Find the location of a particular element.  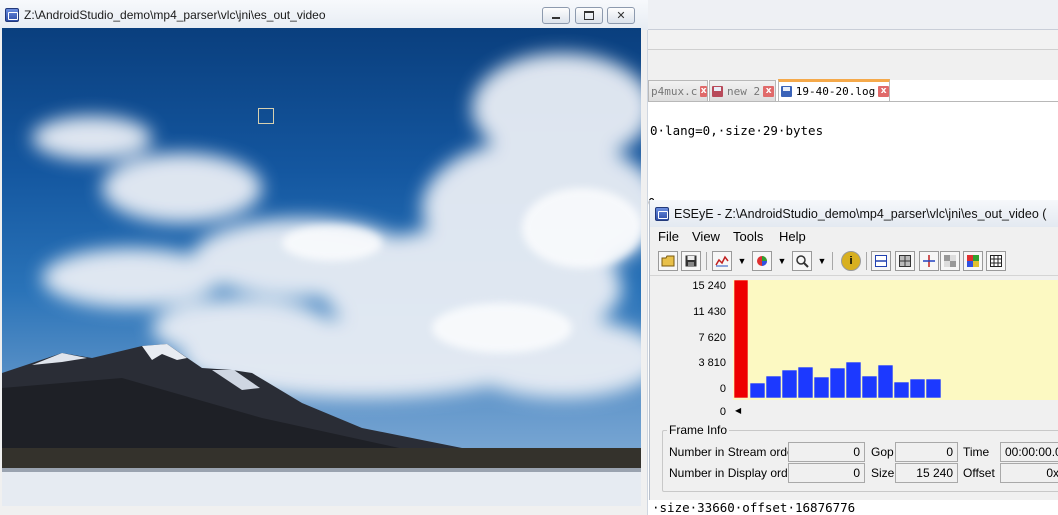

stream-order-field: 0 is located at coordinates (826, 452).